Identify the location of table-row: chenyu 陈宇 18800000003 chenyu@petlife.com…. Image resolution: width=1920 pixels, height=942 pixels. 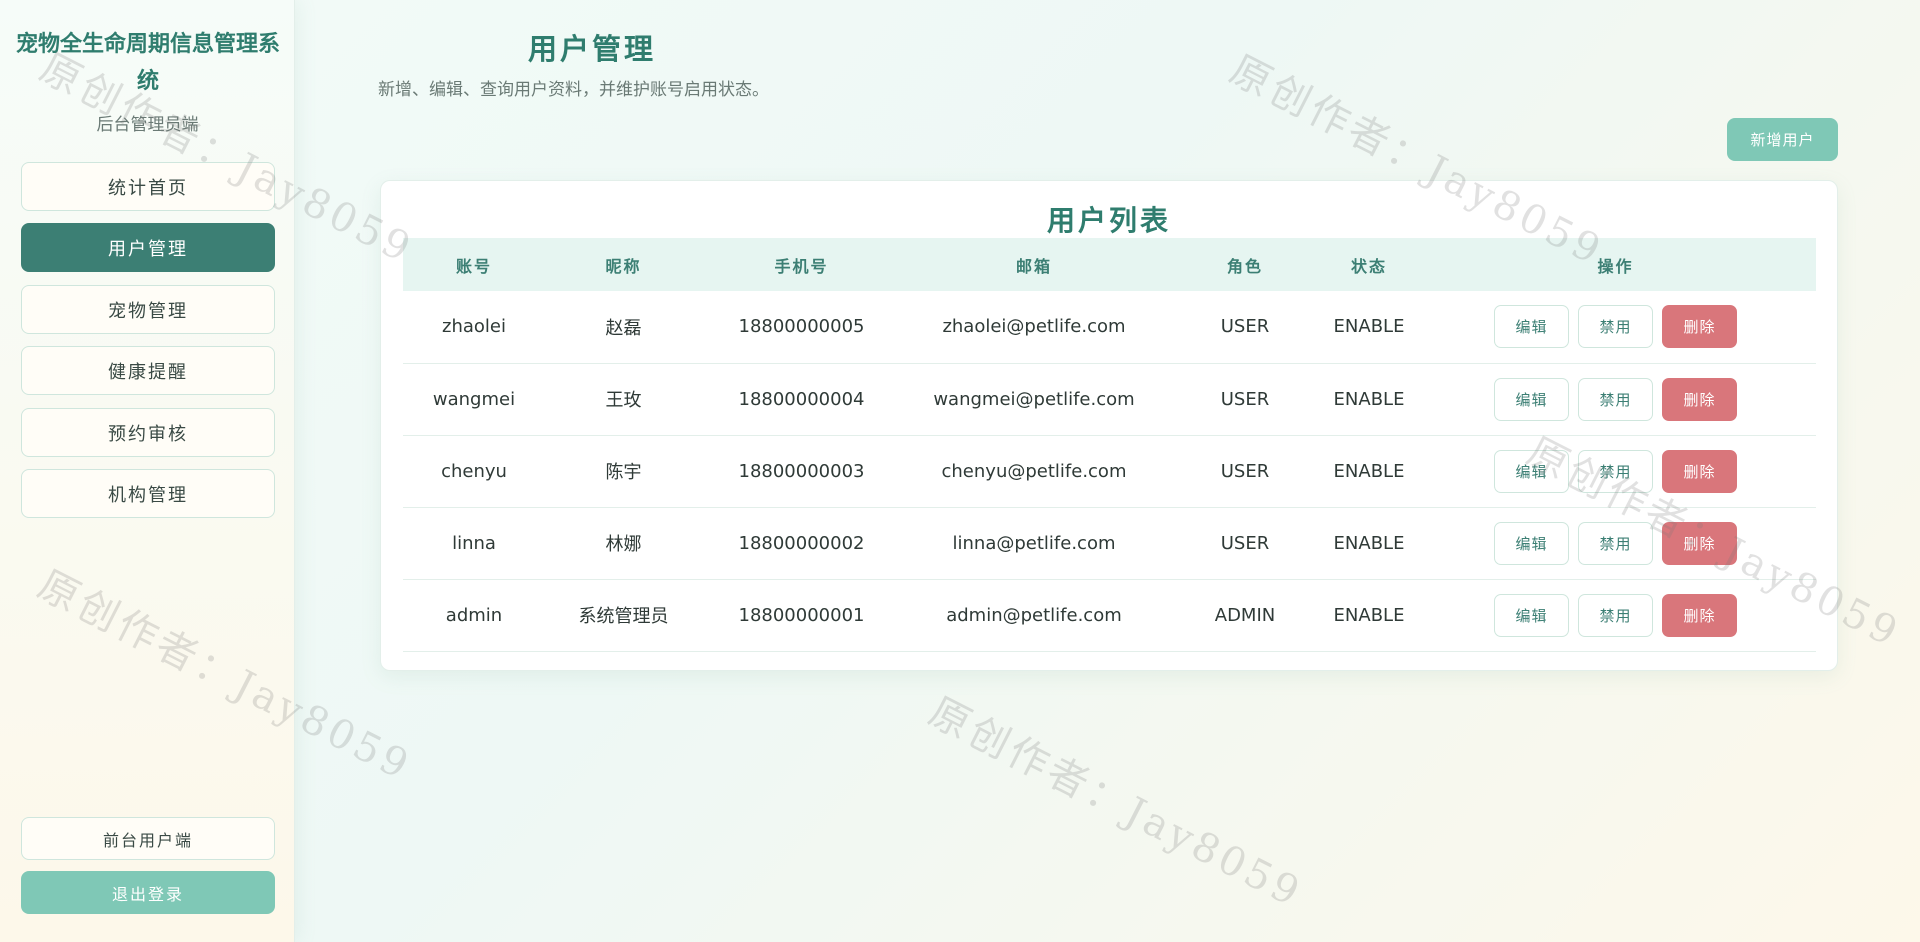
(1109, 471).